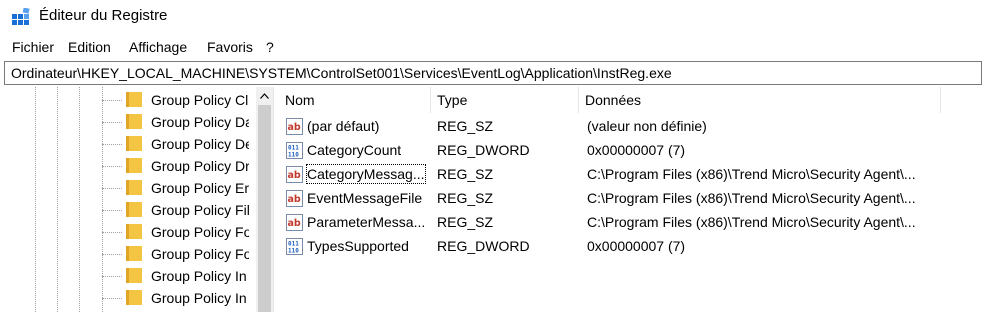 Image resolution: width=982 pixels, height=312 pixels. I want to click on tree-item-label: Group Policy Cl, so click(200, 100).